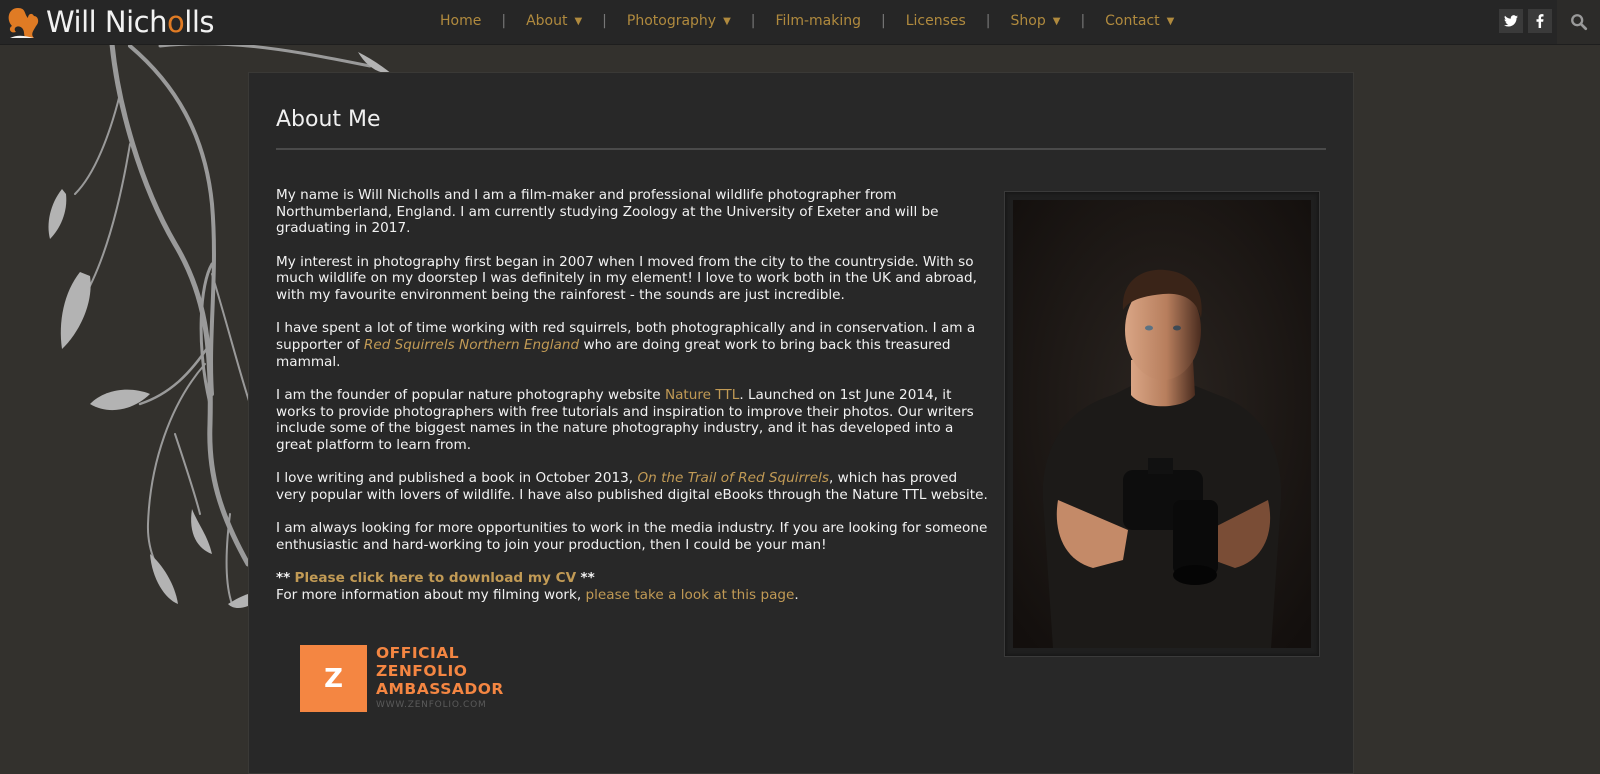 The image size is (1600, 774). Describe the element at coordinates (471, 345) in the screenshot. I see `red-squirrels-northern-england-link: Red Squirrels Northern England` at that location.